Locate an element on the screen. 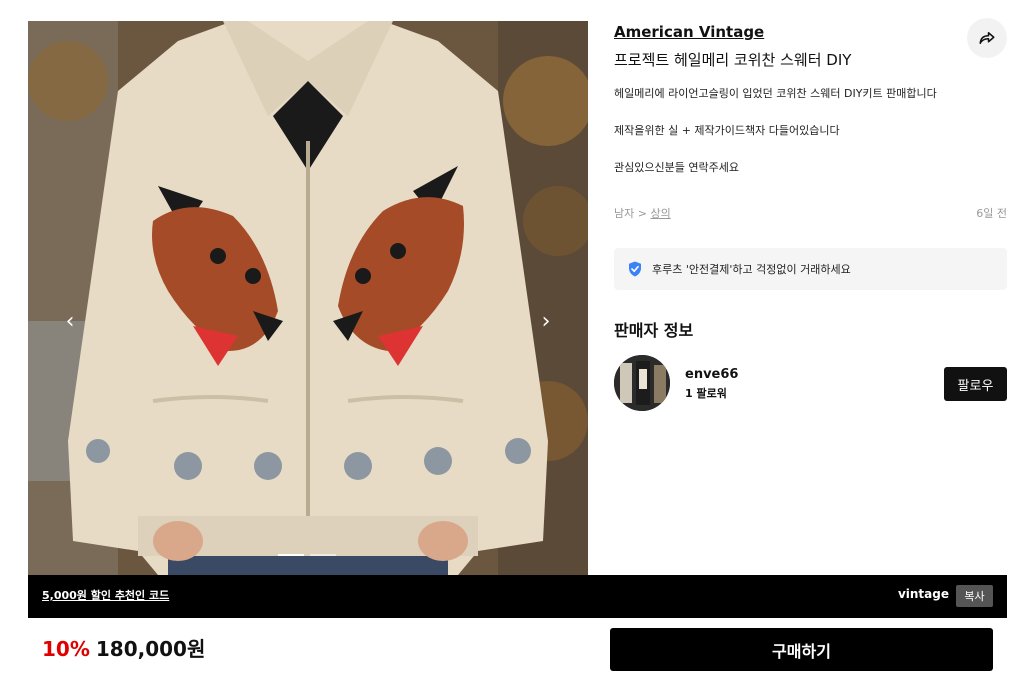  copy-code-button: 복사 is located at coordinates (974, 596).